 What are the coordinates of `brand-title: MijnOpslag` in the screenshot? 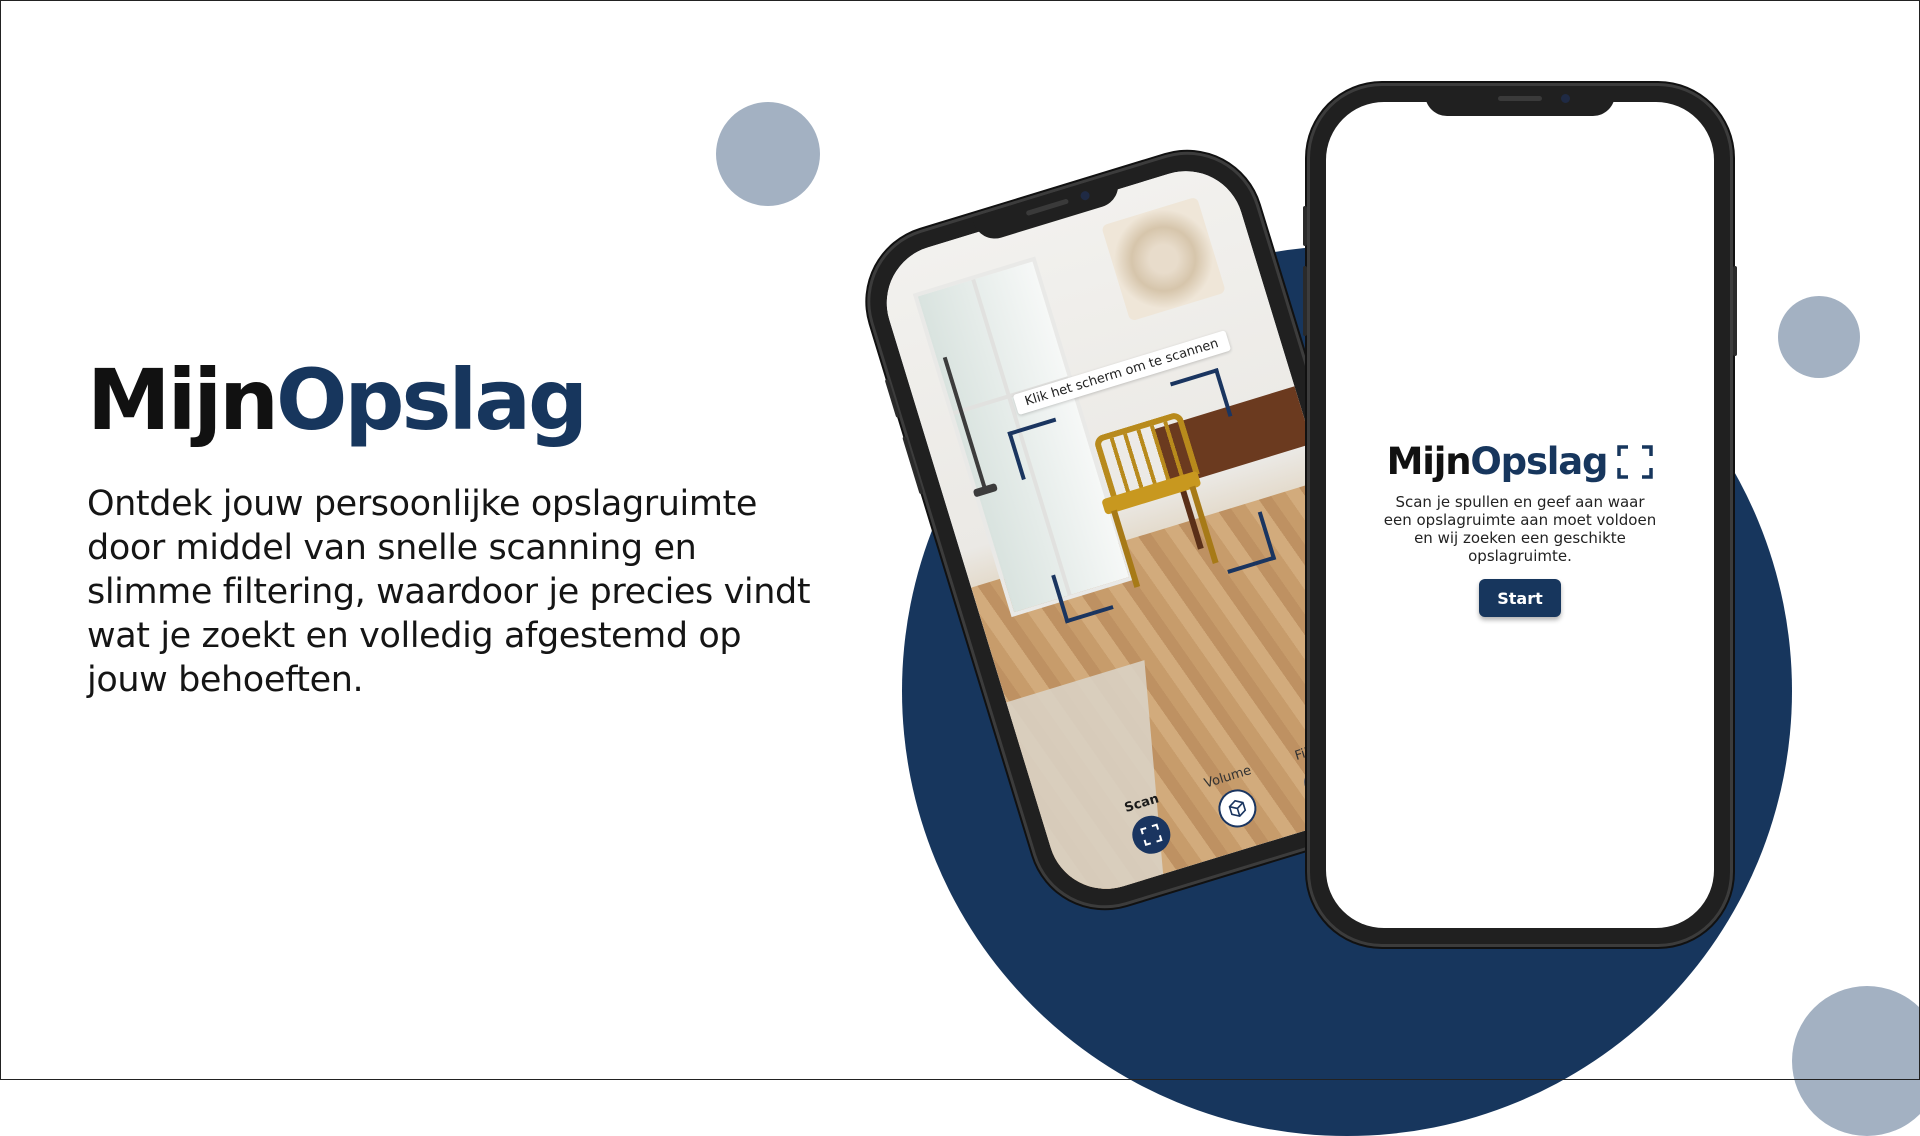 It's located at (337, 400).